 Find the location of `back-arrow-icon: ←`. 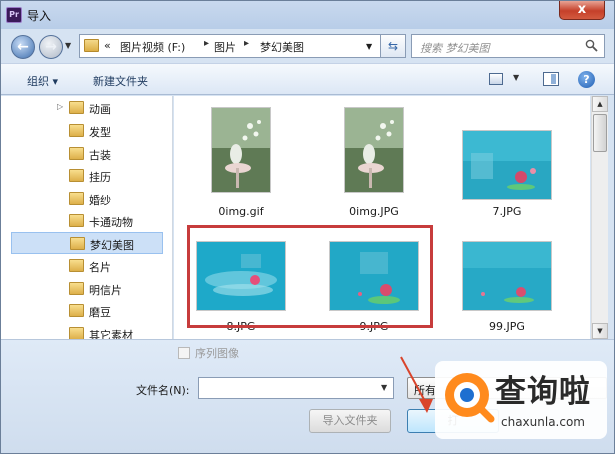

back-arrow-icon: ← is located at coordinates (23, 47).